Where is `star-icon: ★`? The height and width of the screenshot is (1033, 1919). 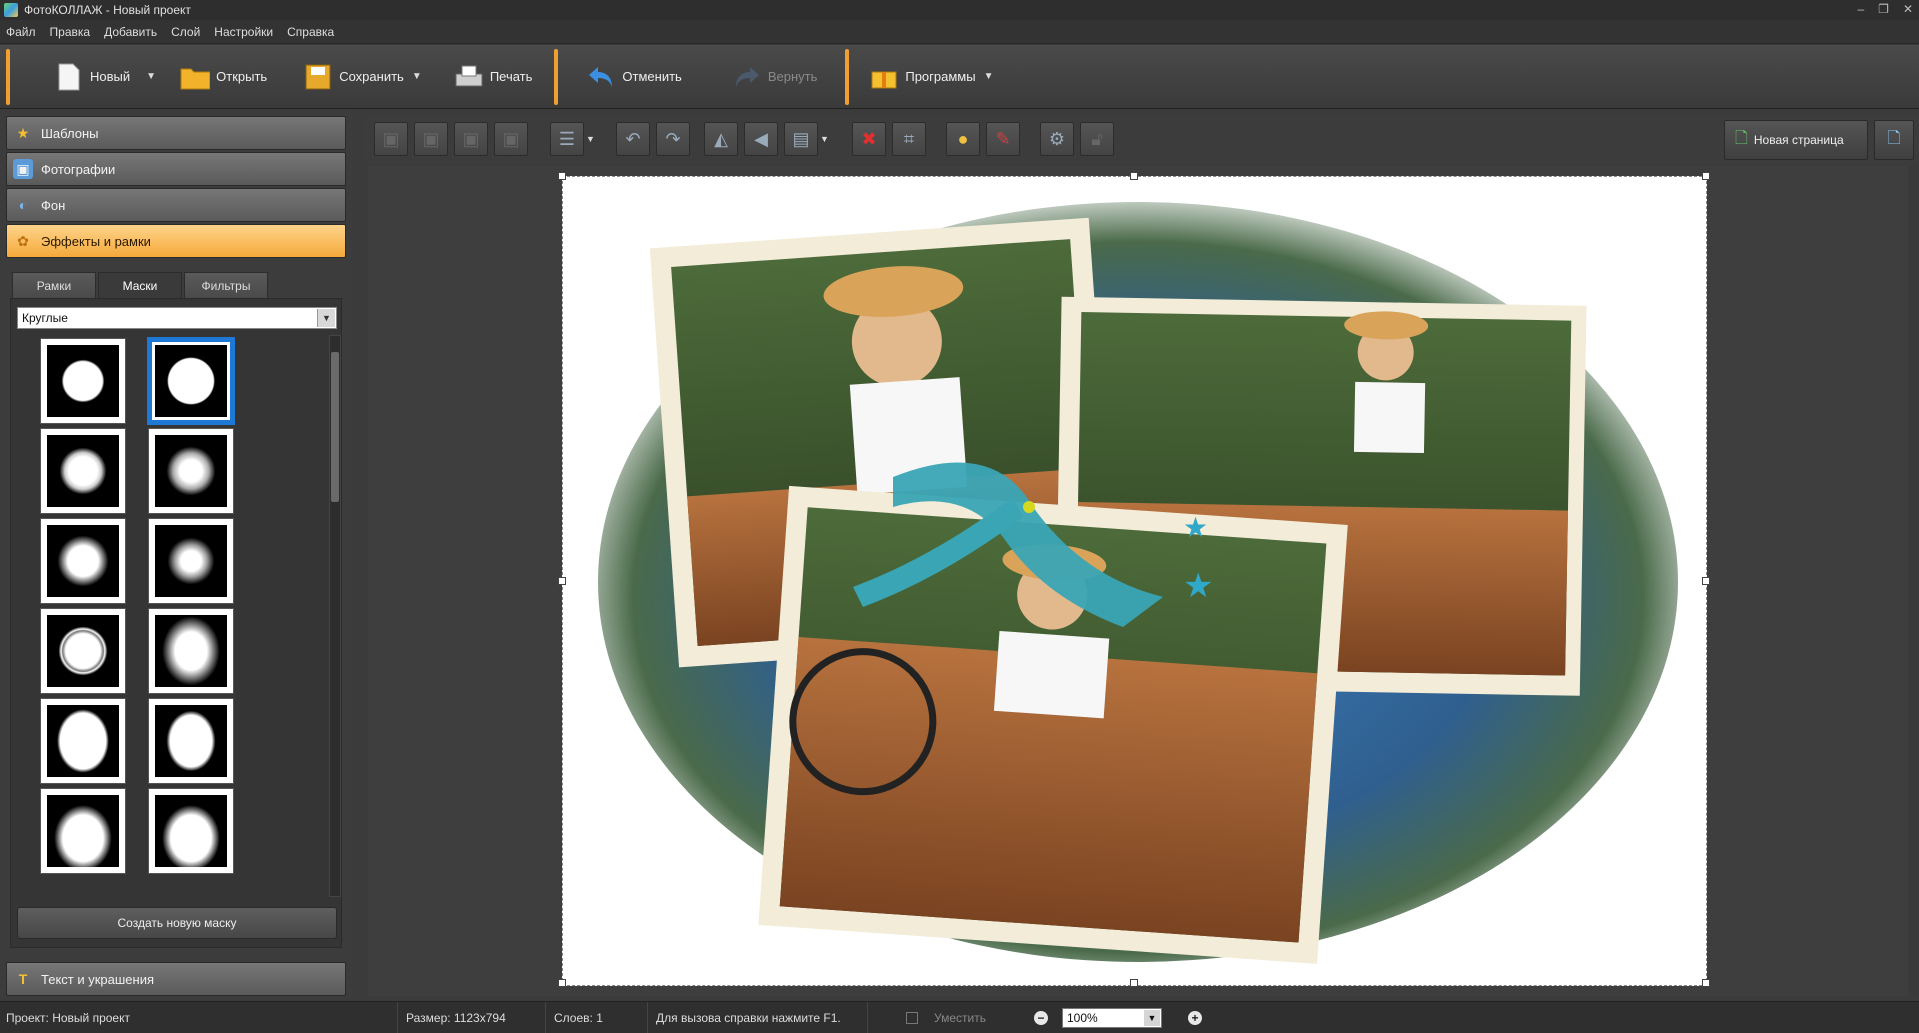
star-icon: ★ is located at coordinates (23, 132).